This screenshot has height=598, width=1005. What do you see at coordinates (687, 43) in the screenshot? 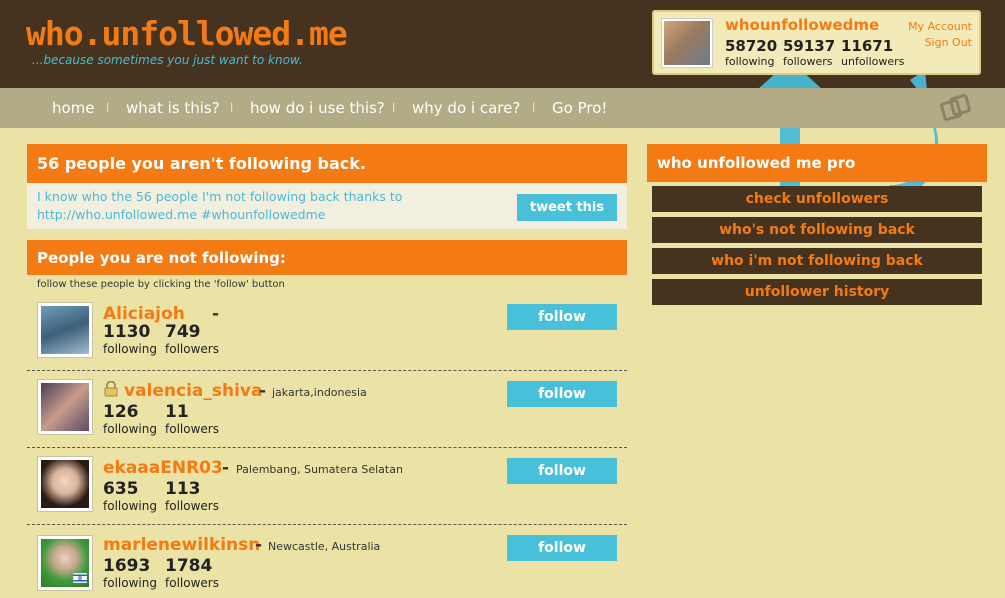
I see `account-avatar` at bounding box center [687, 43].